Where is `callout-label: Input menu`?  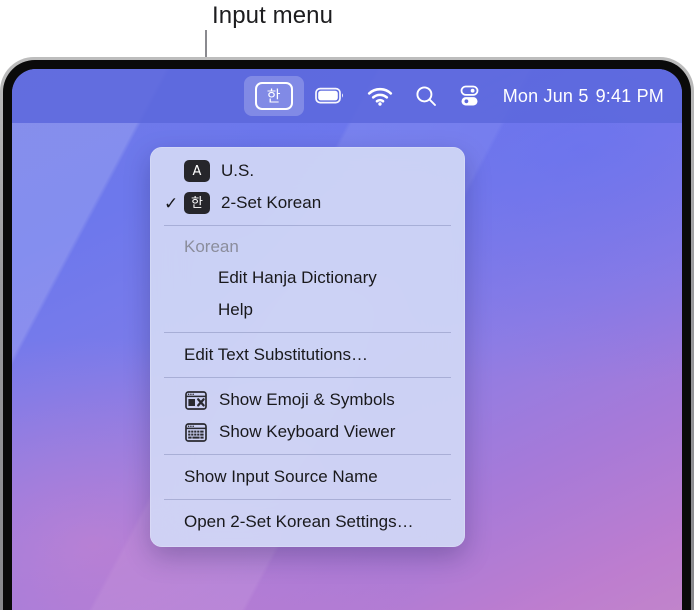
callout-label: Input menu is located at coordinates (273, 15).